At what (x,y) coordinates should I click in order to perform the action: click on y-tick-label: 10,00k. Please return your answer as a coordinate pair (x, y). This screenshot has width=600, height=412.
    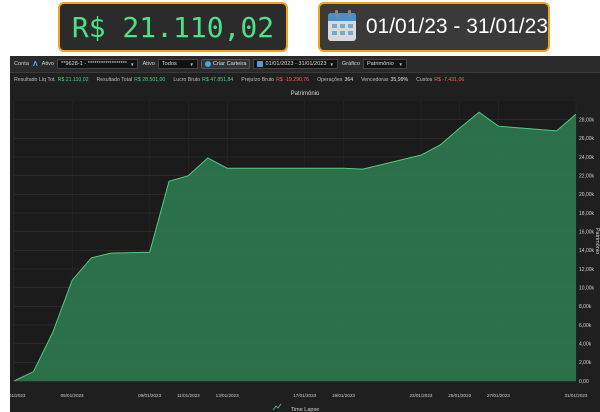
    Looking at the image, I should click on (587, 288).